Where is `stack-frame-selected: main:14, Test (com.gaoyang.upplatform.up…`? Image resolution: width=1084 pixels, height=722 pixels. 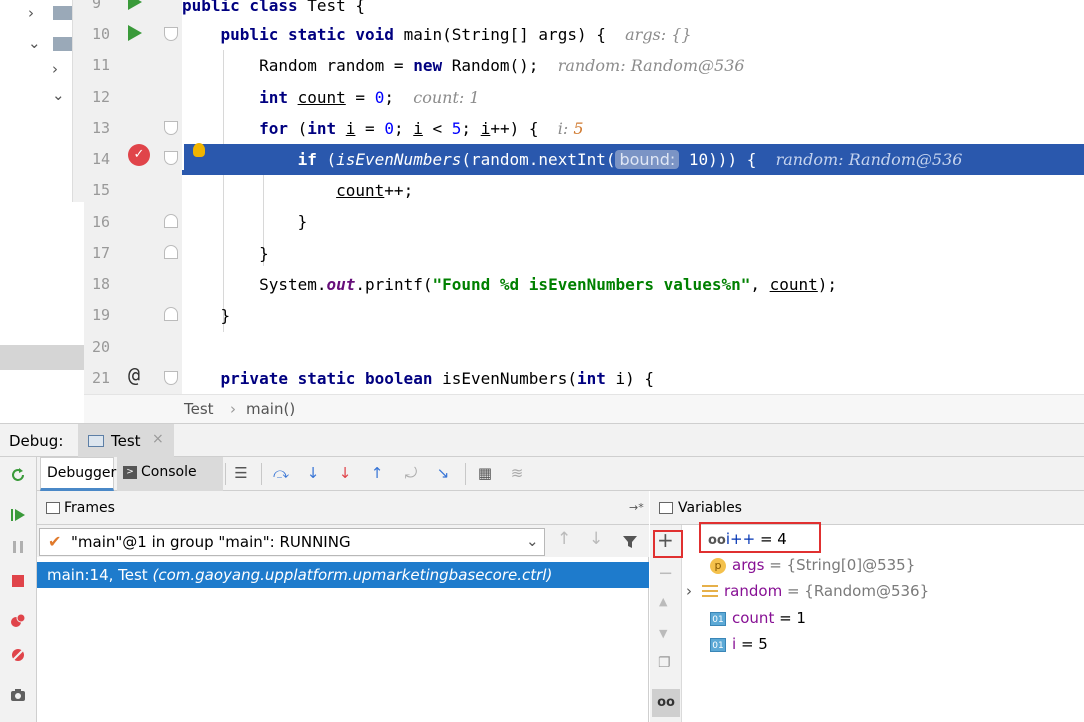 stack-frame-selected: main:14, Test (com.gaoyang.upplatform.up… is located at coordinates (343, 575).